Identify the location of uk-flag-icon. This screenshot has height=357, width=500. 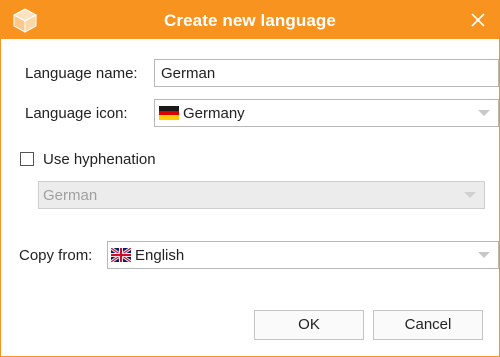
(121, 255).